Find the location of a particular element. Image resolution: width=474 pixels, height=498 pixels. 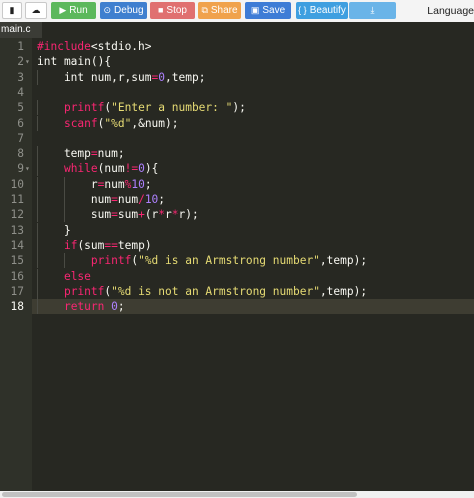

download-button: ⤓ is located at coordinates (372, 10).